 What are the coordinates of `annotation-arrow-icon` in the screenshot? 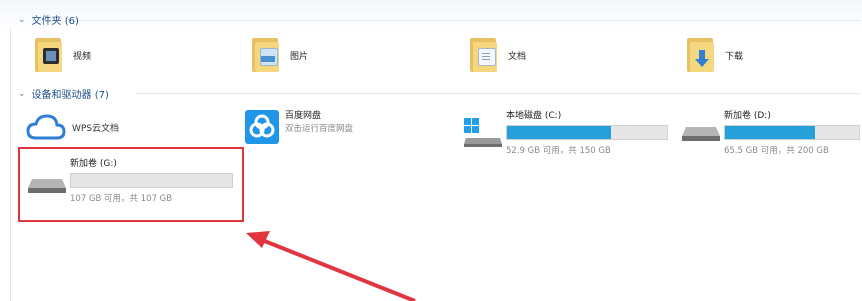 It's located at (331, 266).